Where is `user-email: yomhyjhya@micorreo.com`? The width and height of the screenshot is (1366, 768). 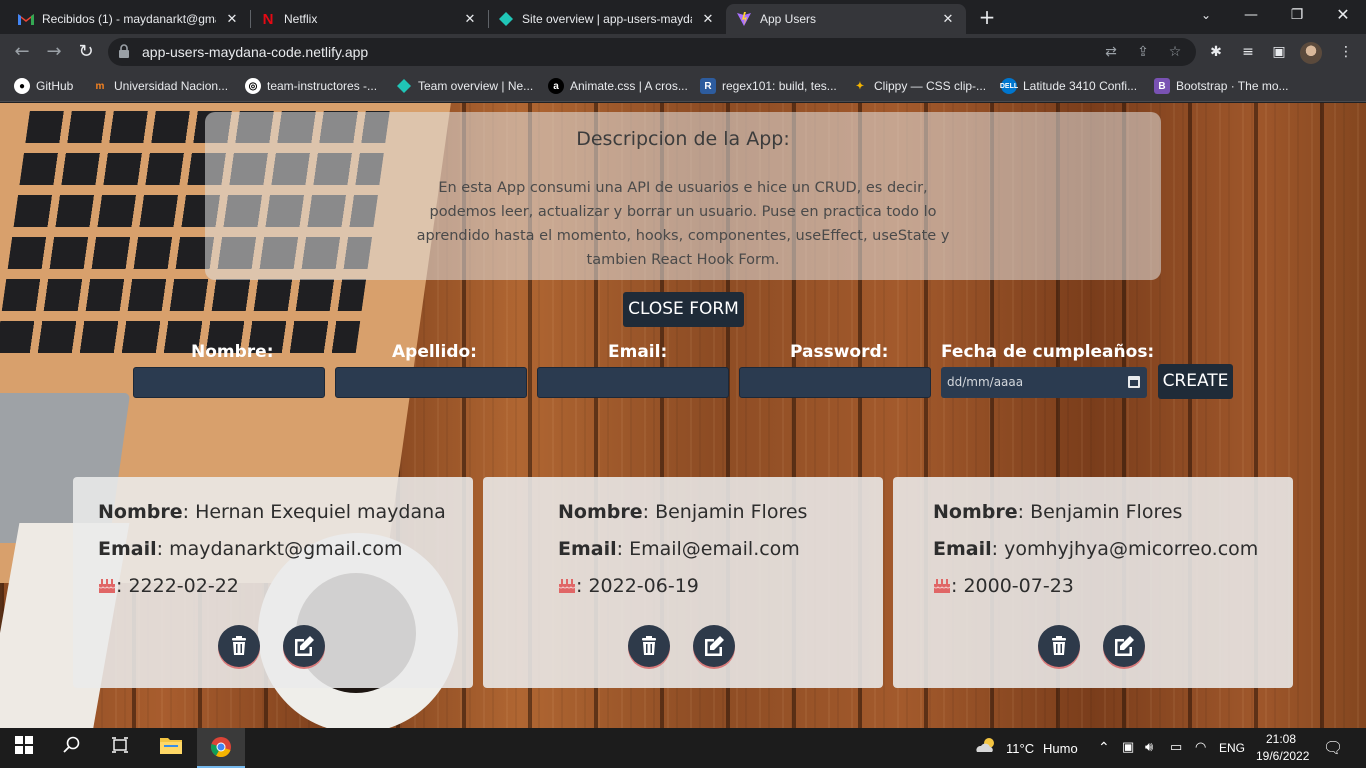 user-email: yomhyjhya@micorreo.com is located at coordinates (1131, 549).